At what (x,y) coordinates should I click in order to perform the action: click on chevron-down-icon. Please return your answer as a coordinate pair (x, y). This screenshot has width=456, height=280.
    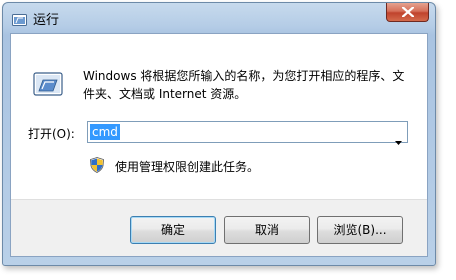
    Looking at the image, I should click on (398, 139).